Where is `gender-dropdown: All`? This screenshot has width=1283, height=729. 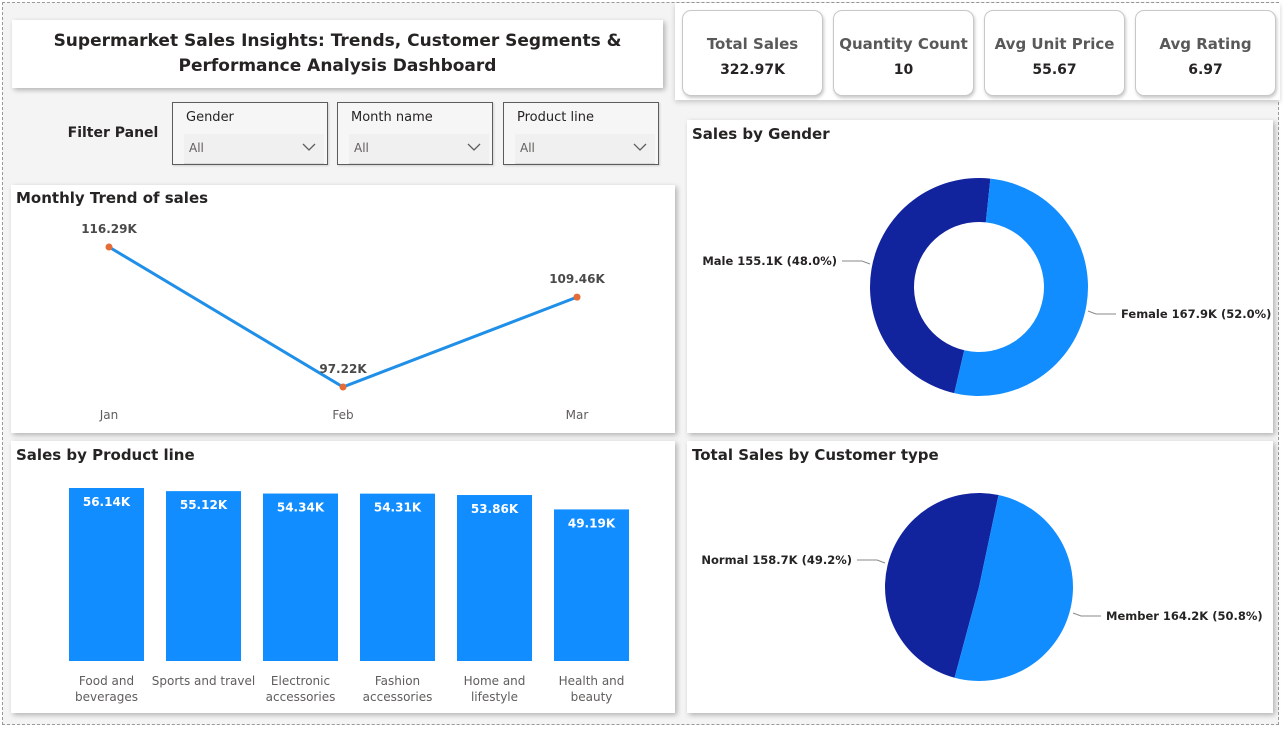 gender-dropdown: All is located at coordinates (254, 149).